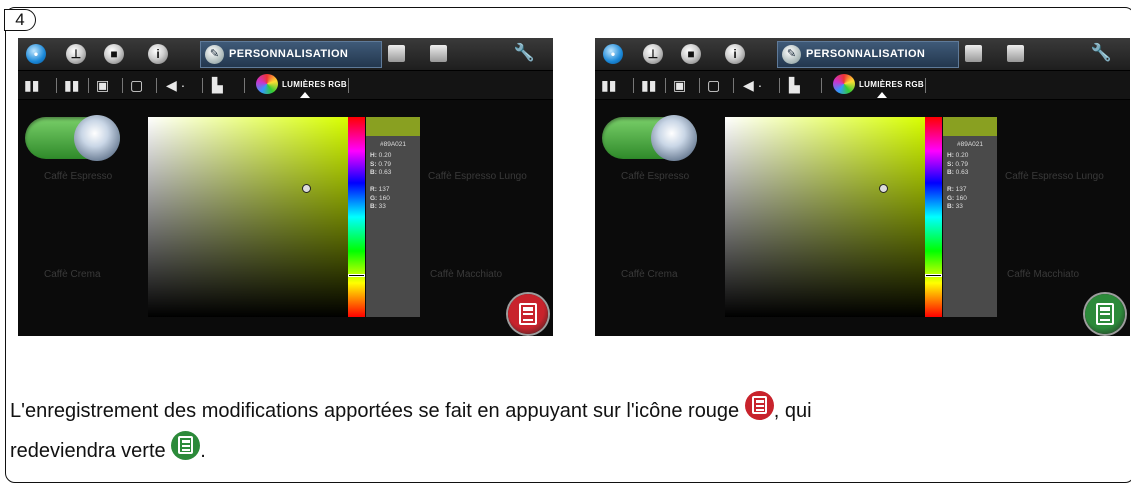 Image resolution: width=1131 pixels, height=483 pixels. I want to click on caption-text-1-end: , qui, so click(792, 411).